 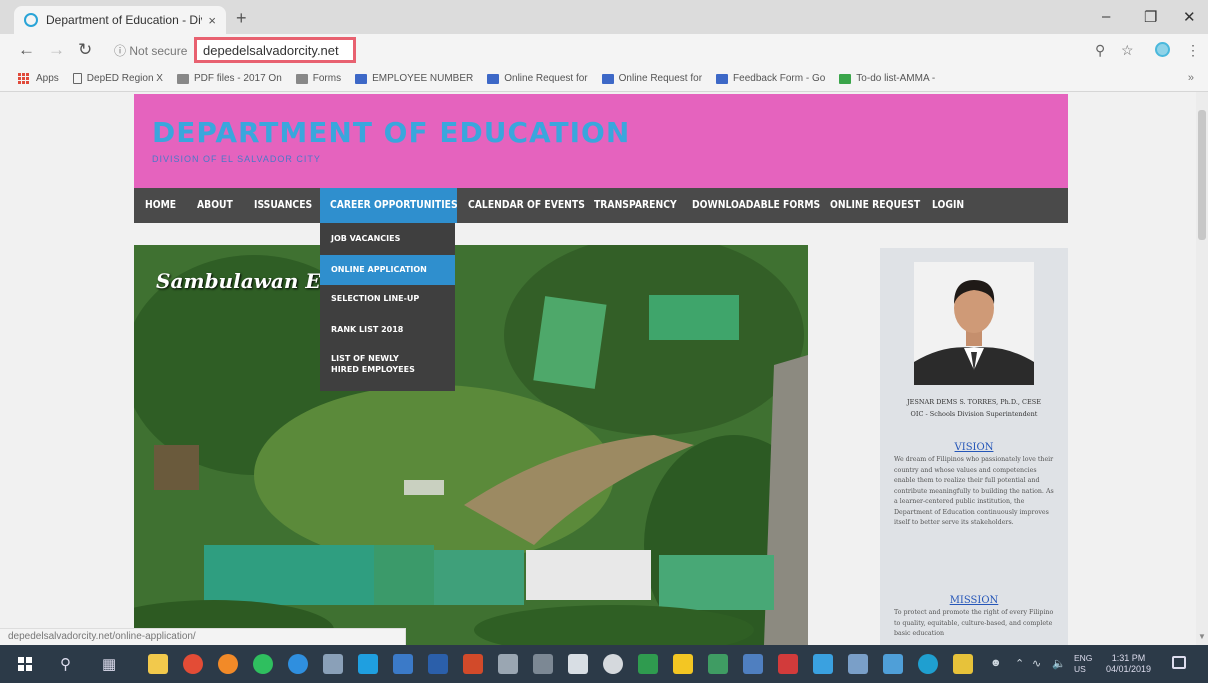 What do you see at coordinates (1036, 663) in the screenshot?
I see `network-icon: ∿` at bounding box center [1036, 663].